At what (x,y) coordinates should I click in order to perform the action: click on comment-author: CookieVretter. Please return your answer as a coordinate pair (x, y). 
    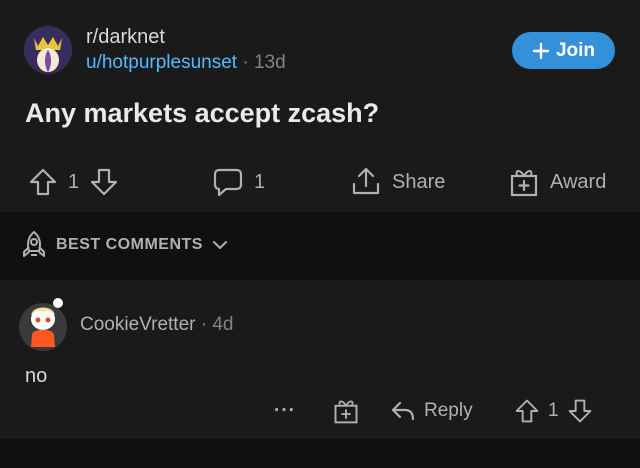
    Looking at the image, I should click on (137, 324).